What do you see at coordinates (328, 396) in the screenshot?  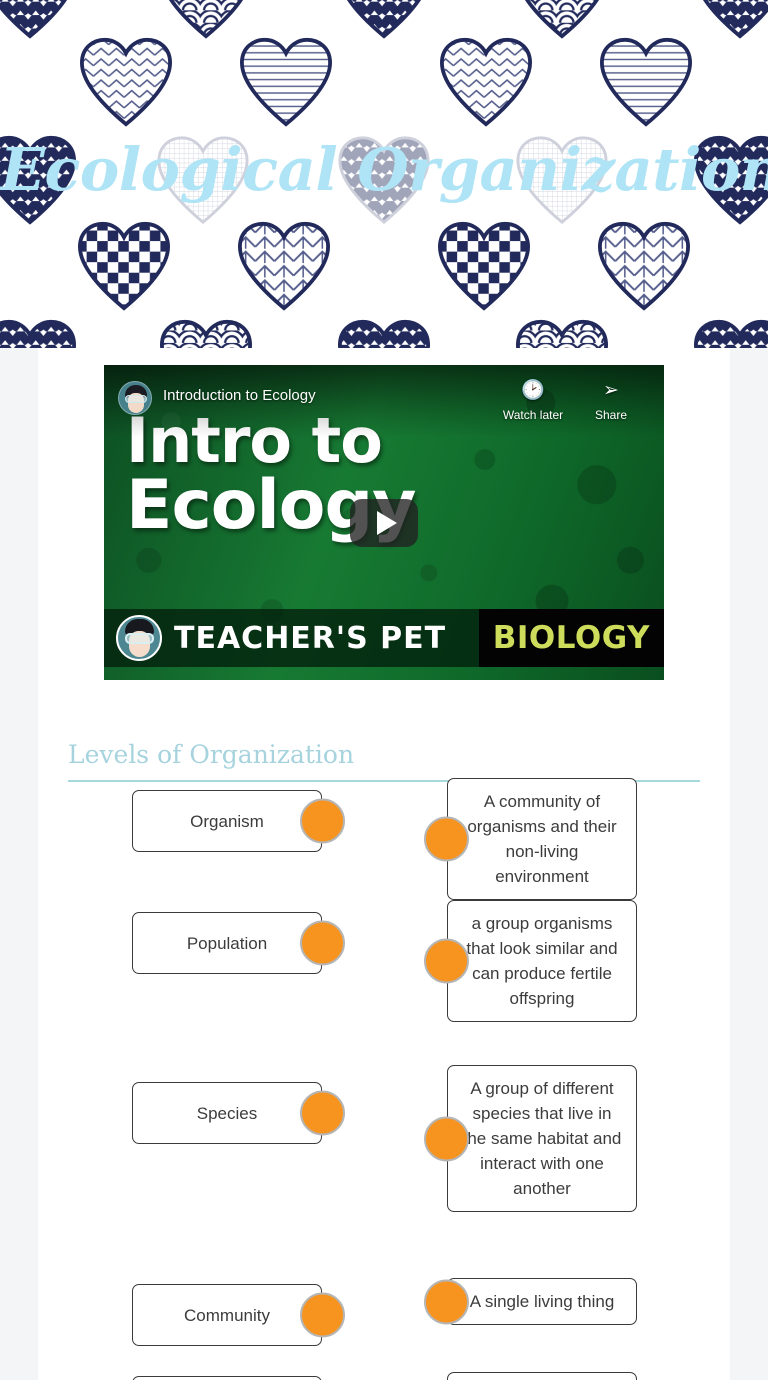 I see `video-title: Introduction to Ecology` at bounding box center [328, 396].